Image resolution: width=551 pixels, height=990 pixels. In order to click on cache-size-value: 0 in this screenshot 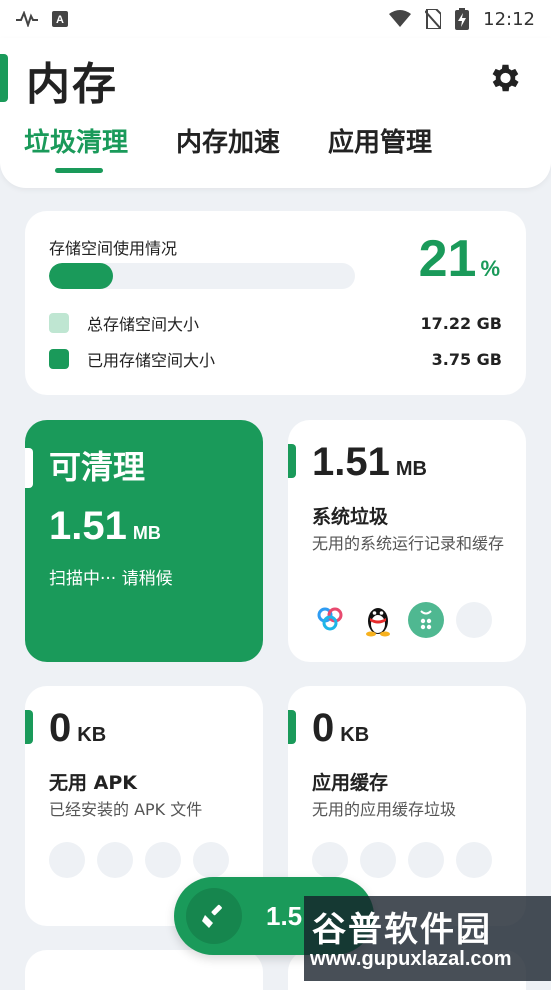, I will do `click(323, 728)`.